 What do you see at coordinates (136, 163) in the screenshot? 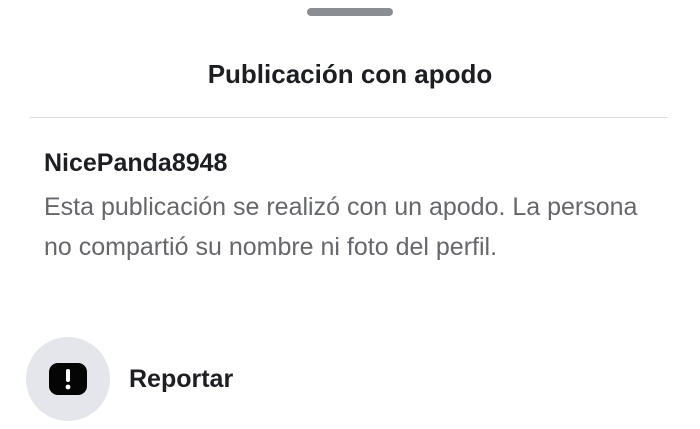
I see `nickname-label: NicePanda8948` at bounding box center [136, 163].